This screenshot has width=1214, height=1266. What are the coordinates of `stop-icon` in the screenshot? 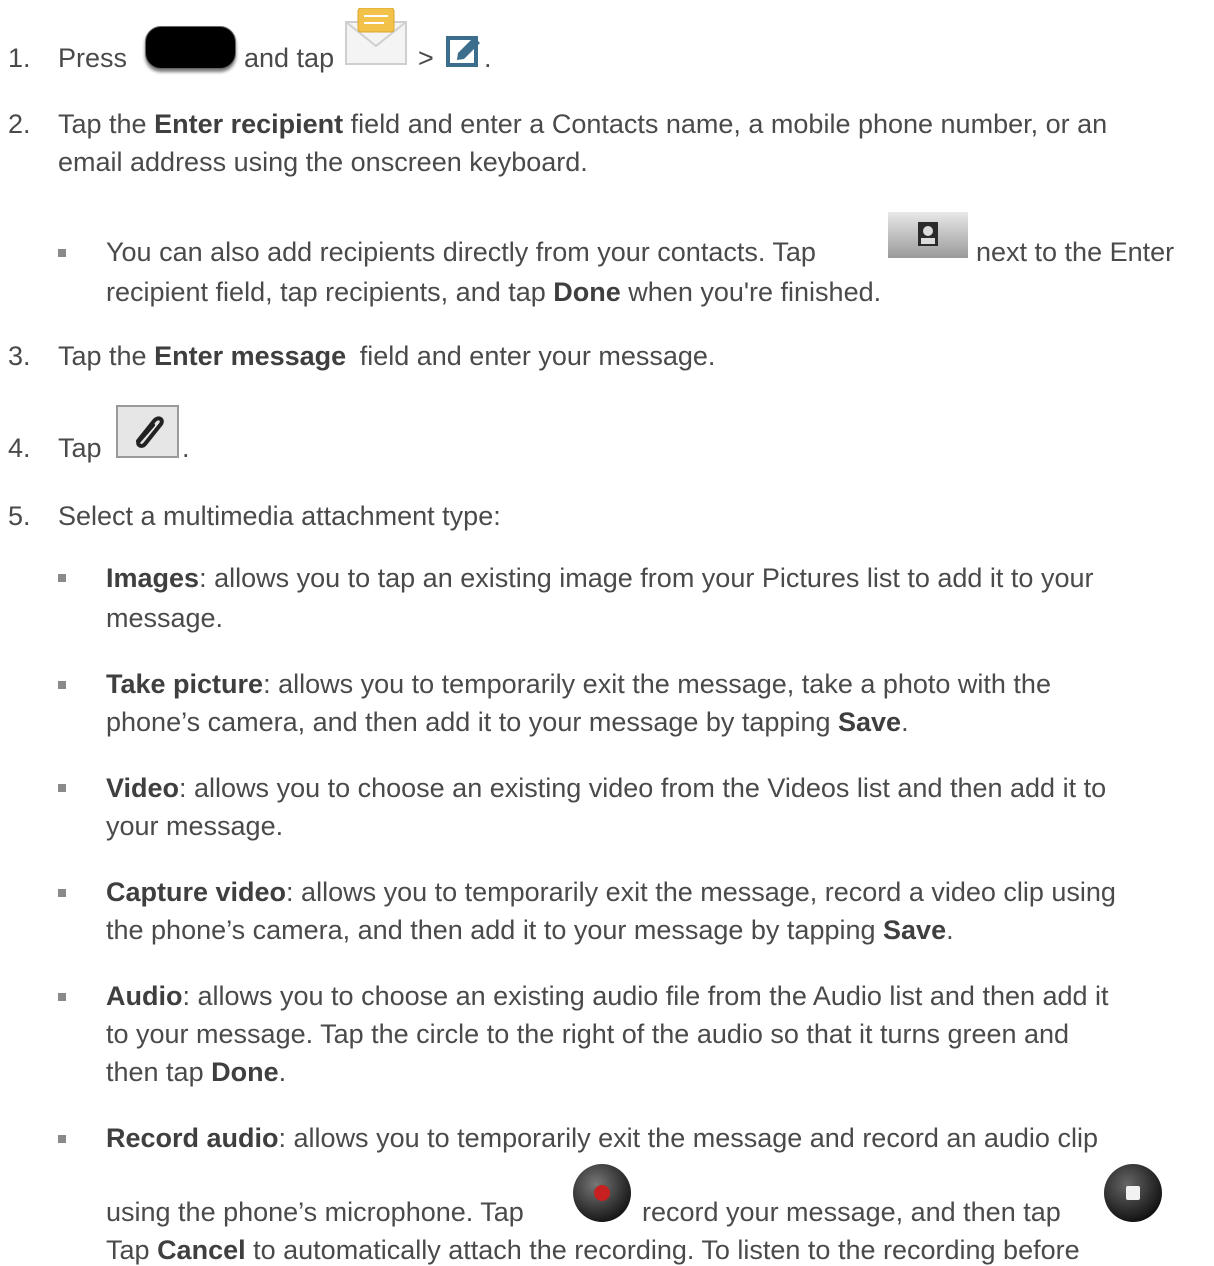 It's located at (1133, 1193).